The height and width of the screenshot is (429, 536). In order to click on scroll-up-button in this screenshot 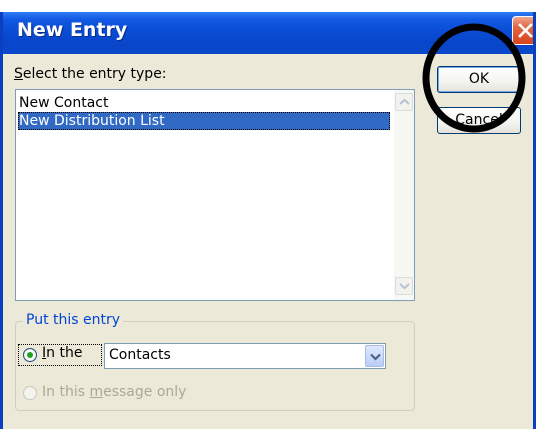, I will do `click(404, 102)`.